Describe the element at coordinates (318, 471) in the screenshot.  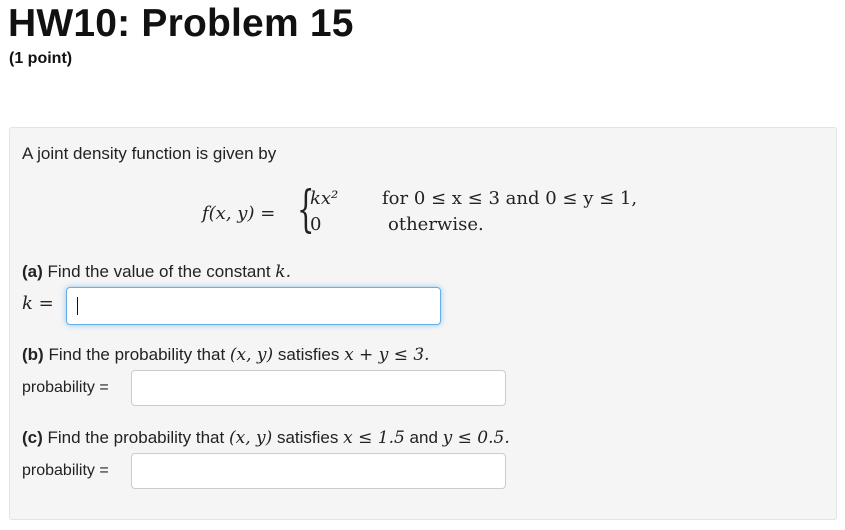
I see `part-c-answer-field` at that location.